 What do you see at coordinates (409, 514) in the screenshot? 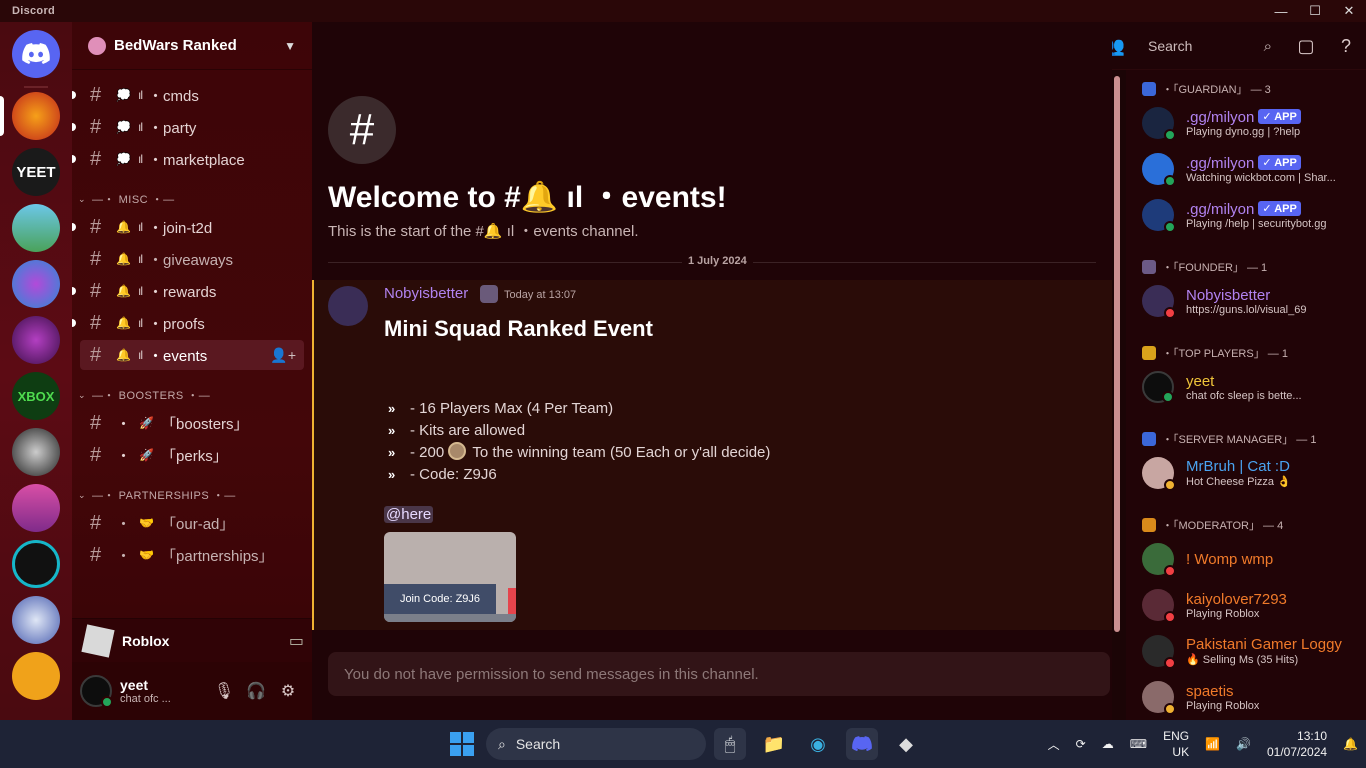
I see `mention-here: @here` at bounding box center [409, 514].